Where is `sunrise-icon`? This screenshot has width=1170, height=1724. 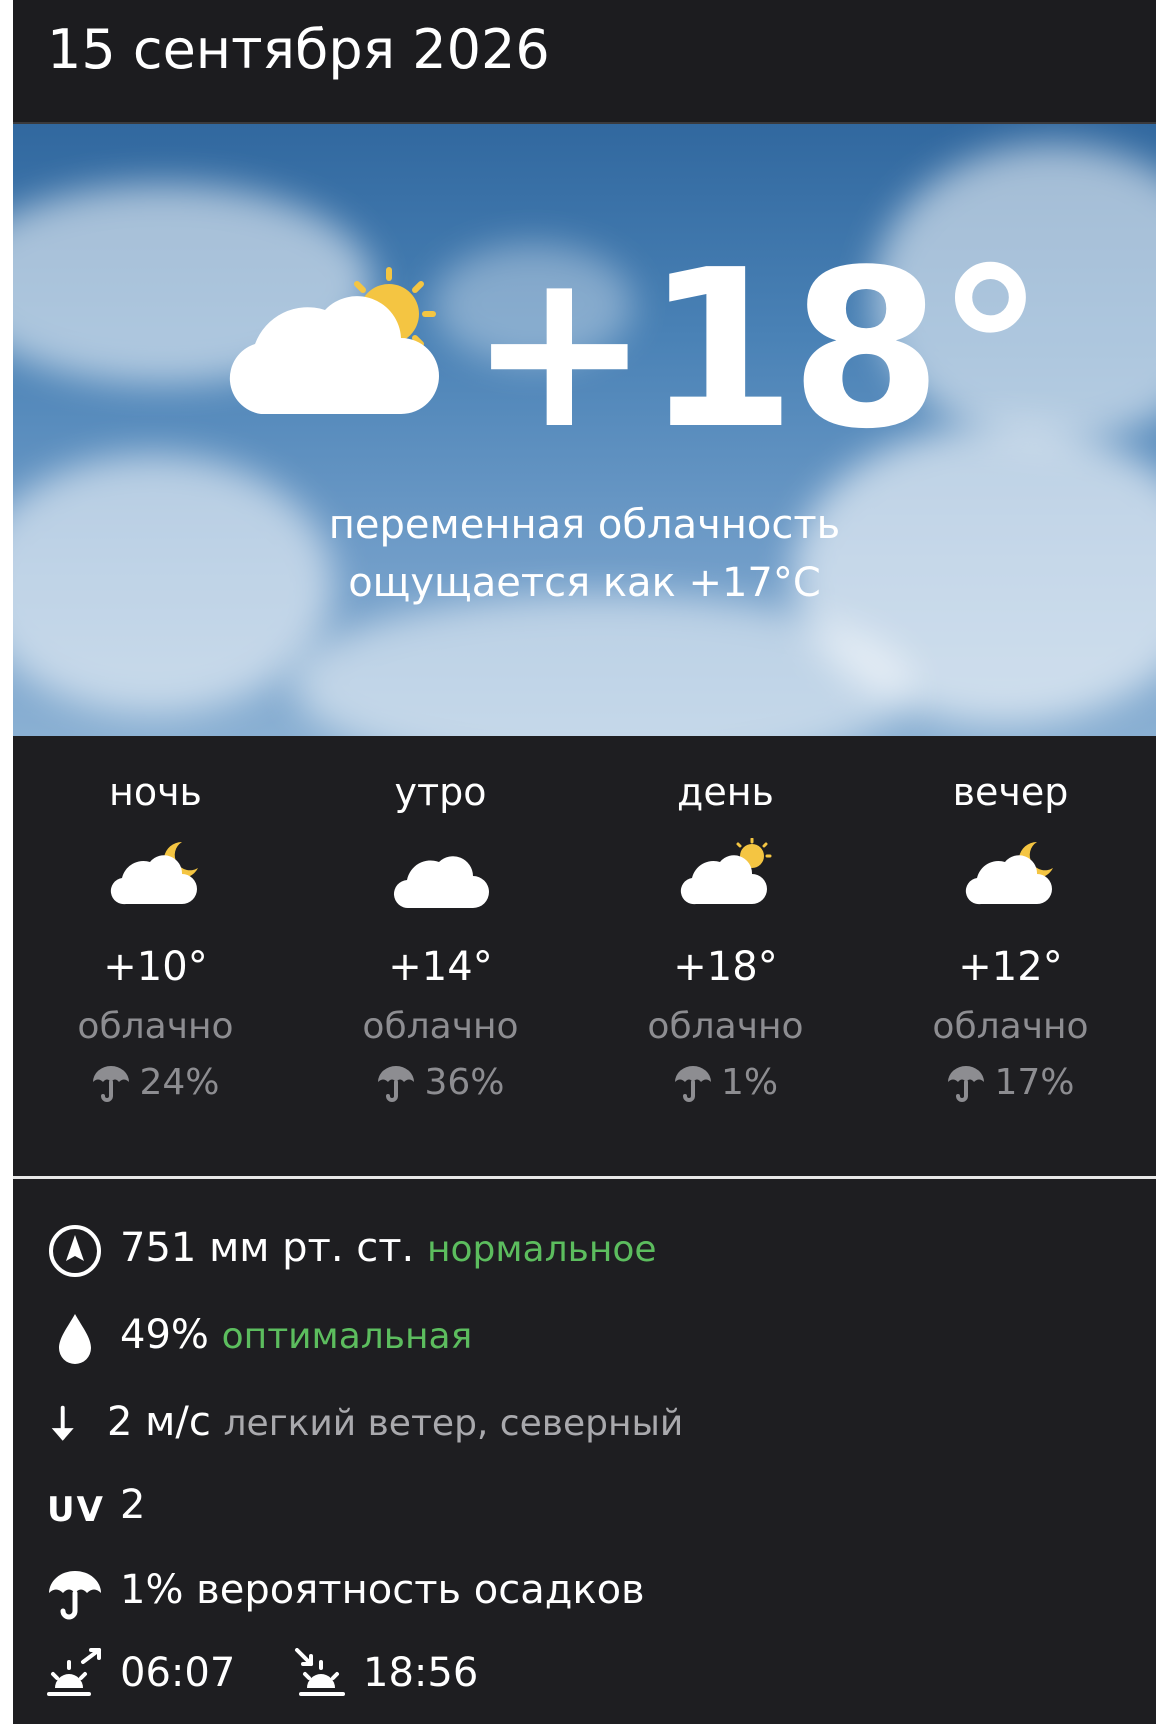
sunrise-icon is located at coordinates (74, 1672).